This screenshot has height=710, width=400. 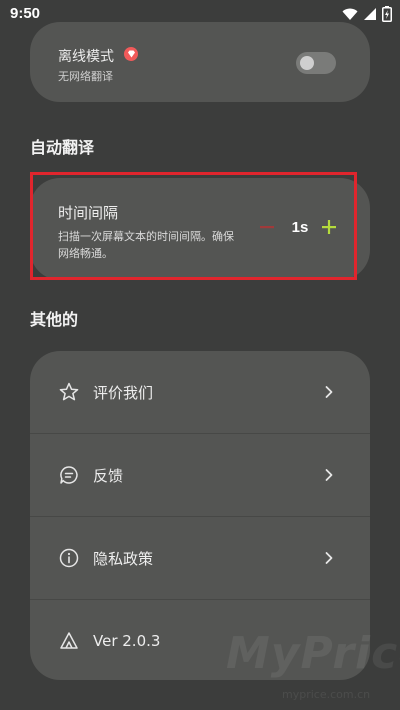 I want to click on offline-mode-toggle, so click(x=316, y=63).